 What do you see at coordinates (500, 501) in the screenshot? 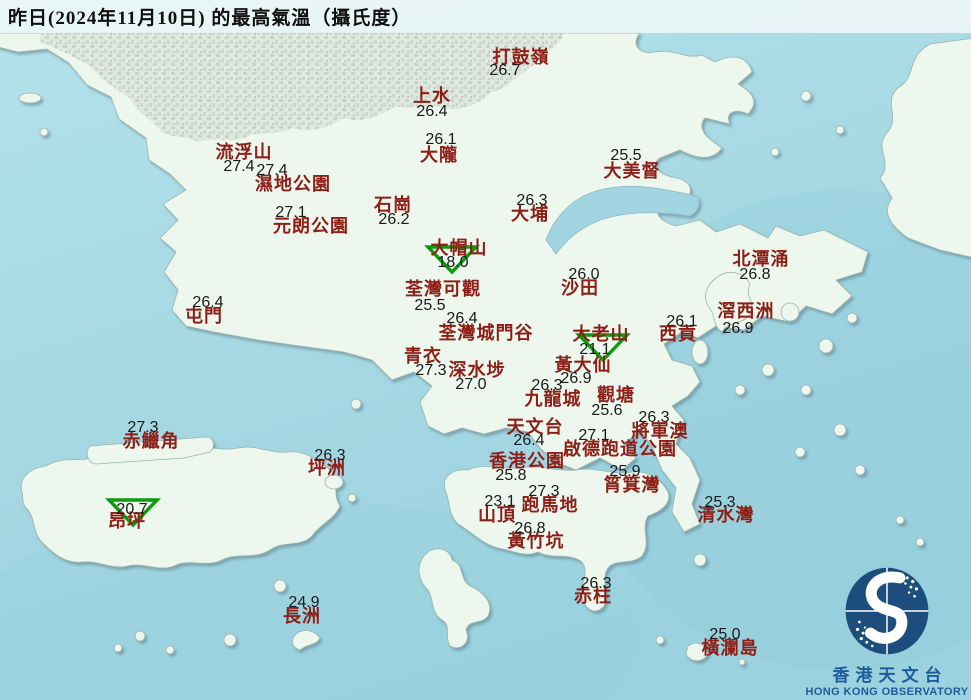
I see `station-value: 23.1` at bounding box center [500, 501].